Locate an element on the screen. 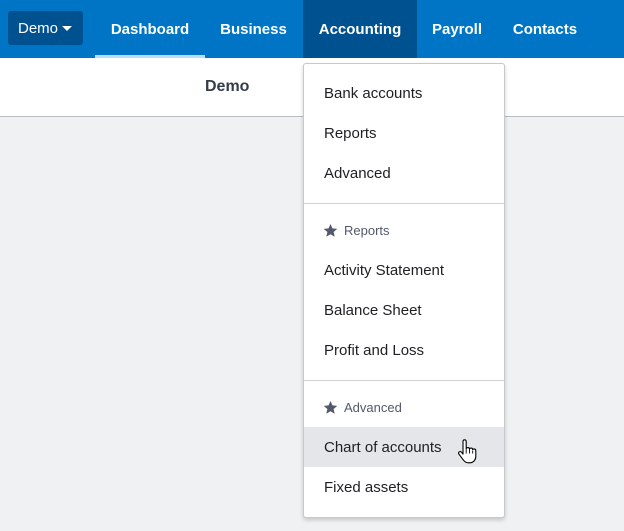 The image size is (624, 531). org-switcher-button: Demo is located at coordinates (45, 28).